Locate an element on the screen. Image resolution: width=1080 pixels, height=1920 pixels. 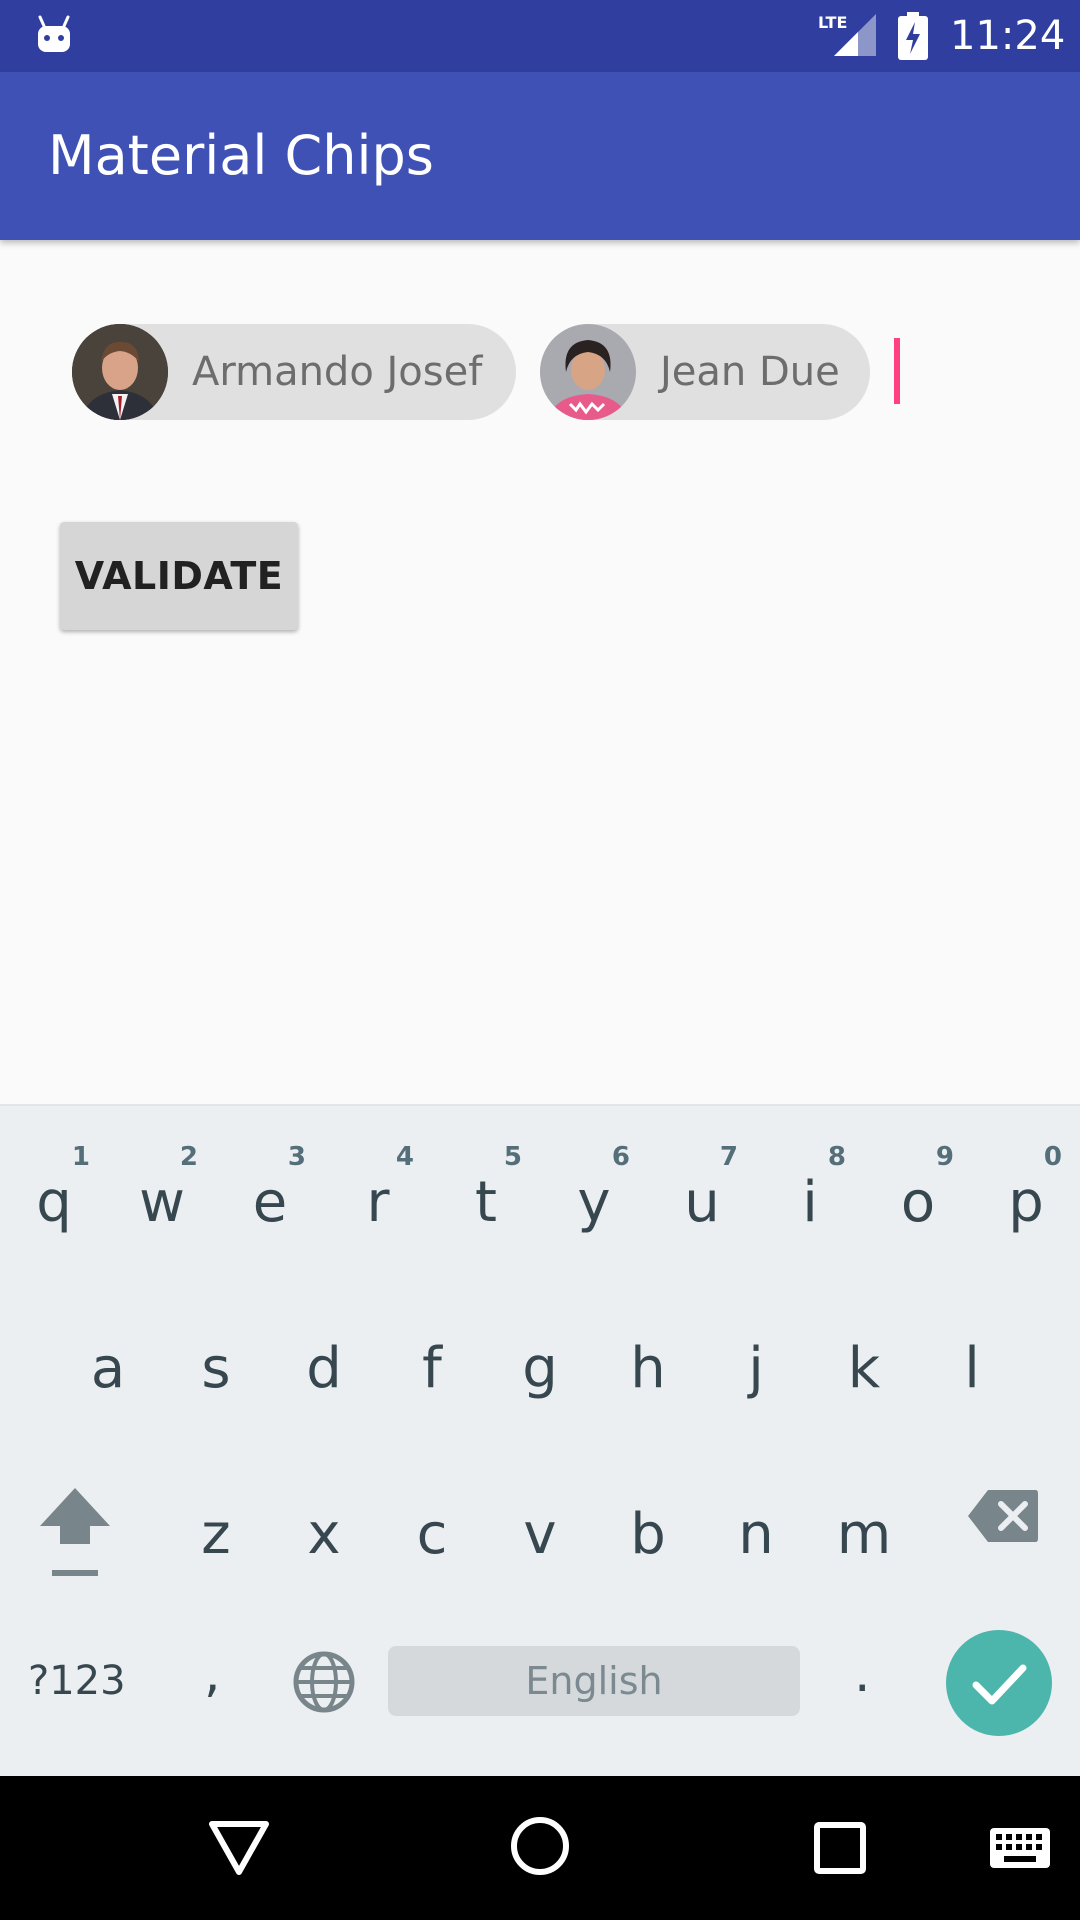
chip-jean-due: Jean Due is located at coordinates (705, 372).